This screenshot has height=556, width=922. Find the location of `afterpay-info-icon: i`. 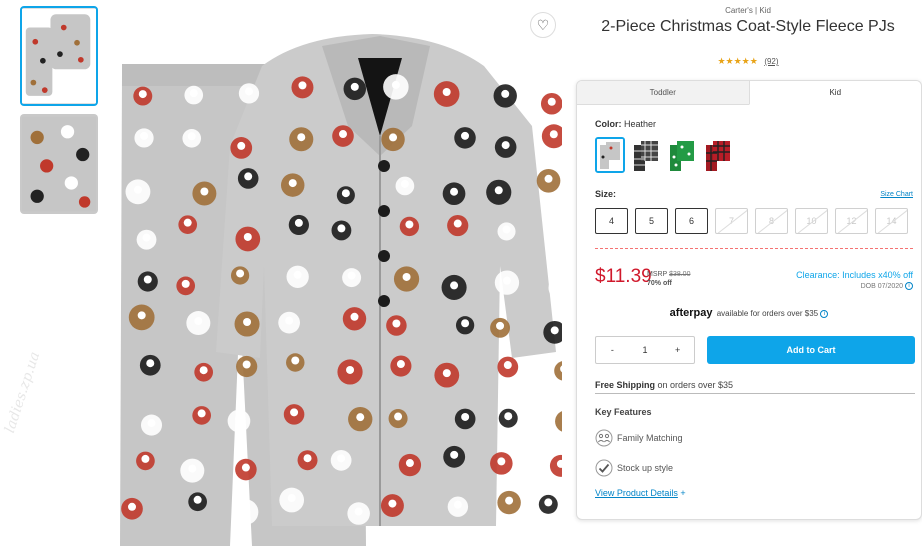

afterpay-info-icon: i is located at coordinates (824, 313).